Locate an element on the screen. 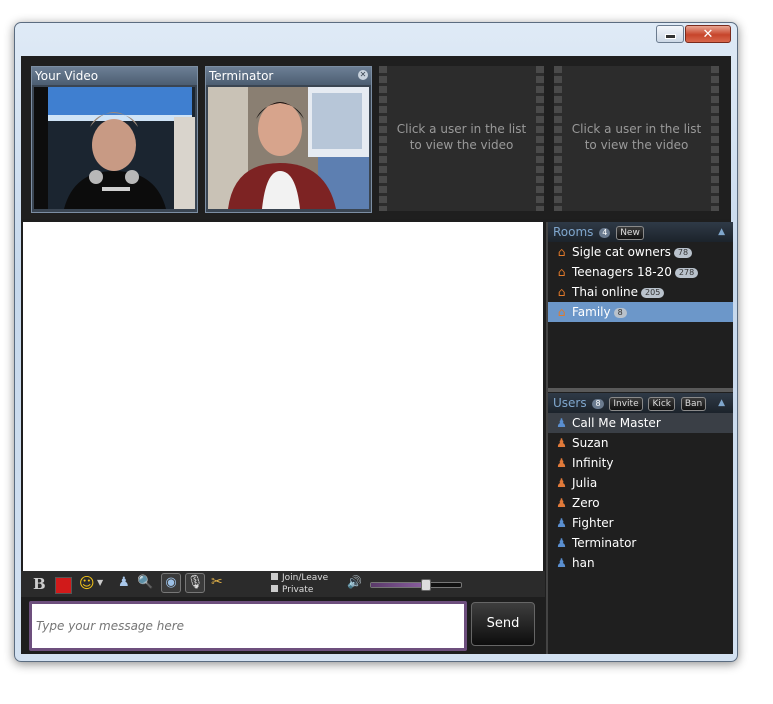 This screenshot has width=773, height=704. user-item: ♟ Call Me Master is located at coordinates (640, 423).